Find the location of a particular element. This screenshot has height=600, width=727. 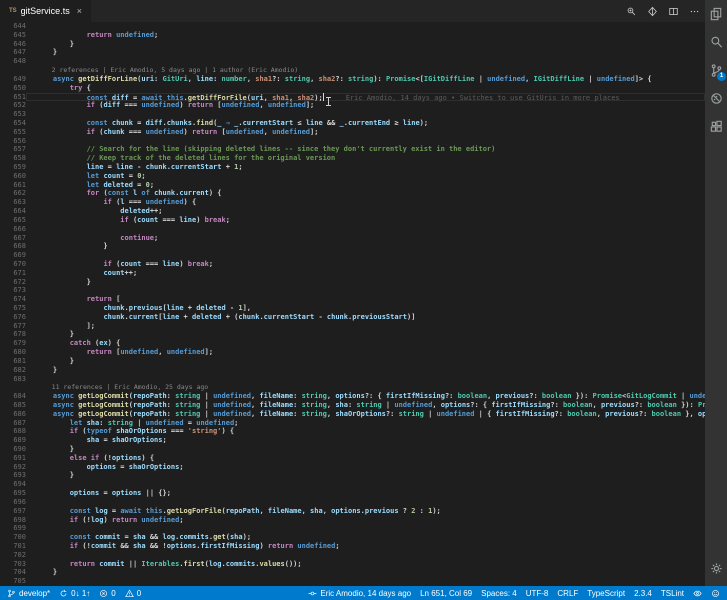

line-number: 678 is located at coordinates (13, 334).